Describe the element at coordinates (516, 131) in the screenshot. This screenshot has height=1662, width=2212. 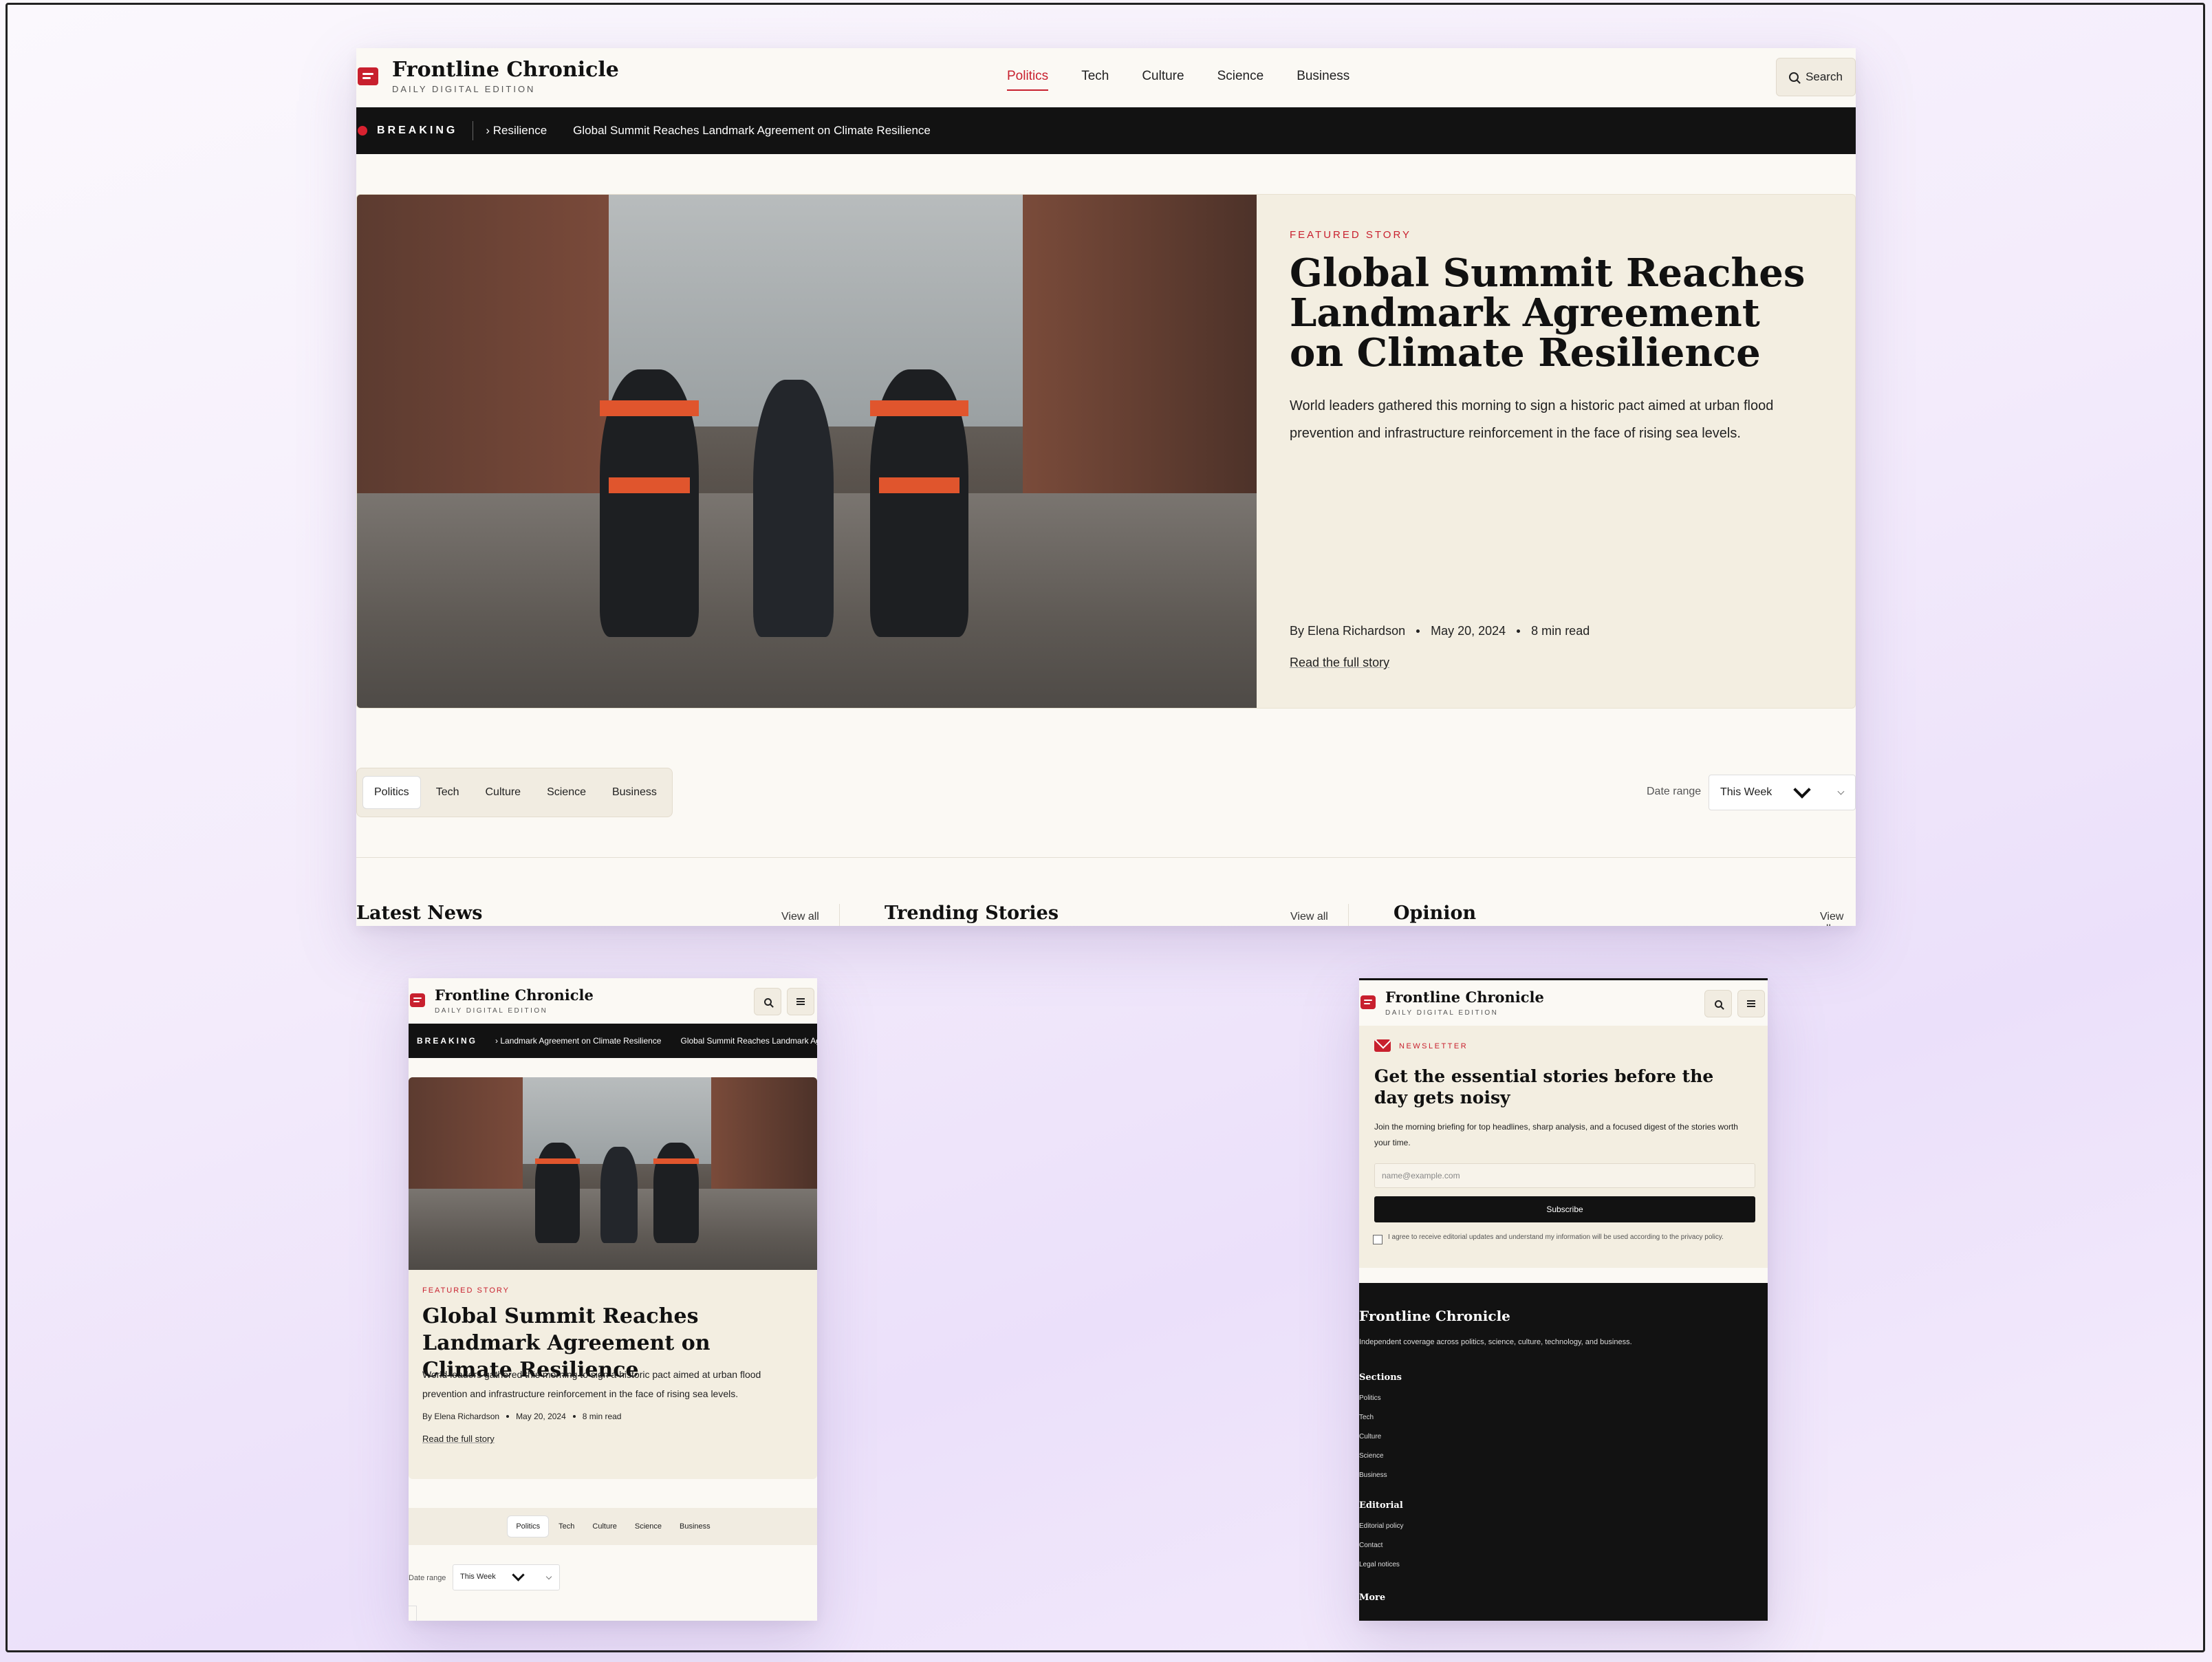
I see `breaking-item: › Resilience` at that location.